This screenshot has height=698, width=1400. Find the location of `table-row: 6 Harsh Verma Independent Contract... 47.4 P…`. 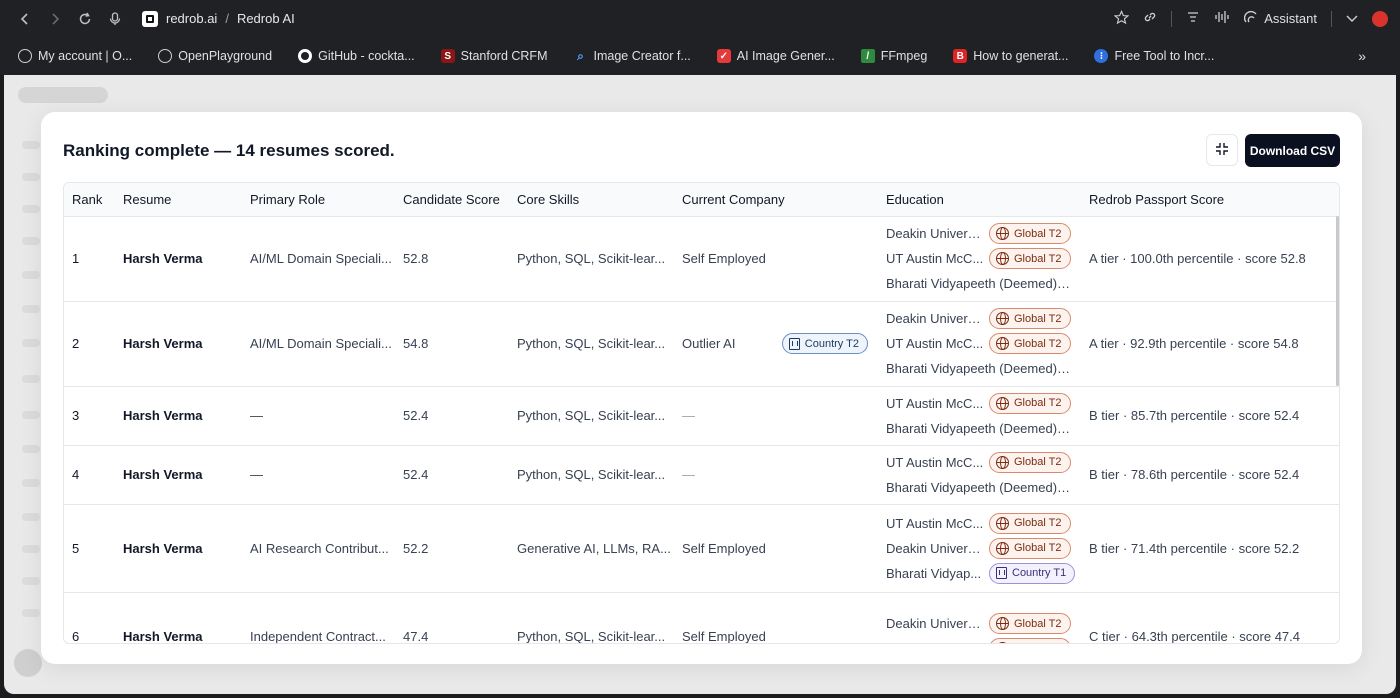

table-row: 6 Harsh Verma Independent Contract... 47.4 P… is located at coordinates (701, 618).